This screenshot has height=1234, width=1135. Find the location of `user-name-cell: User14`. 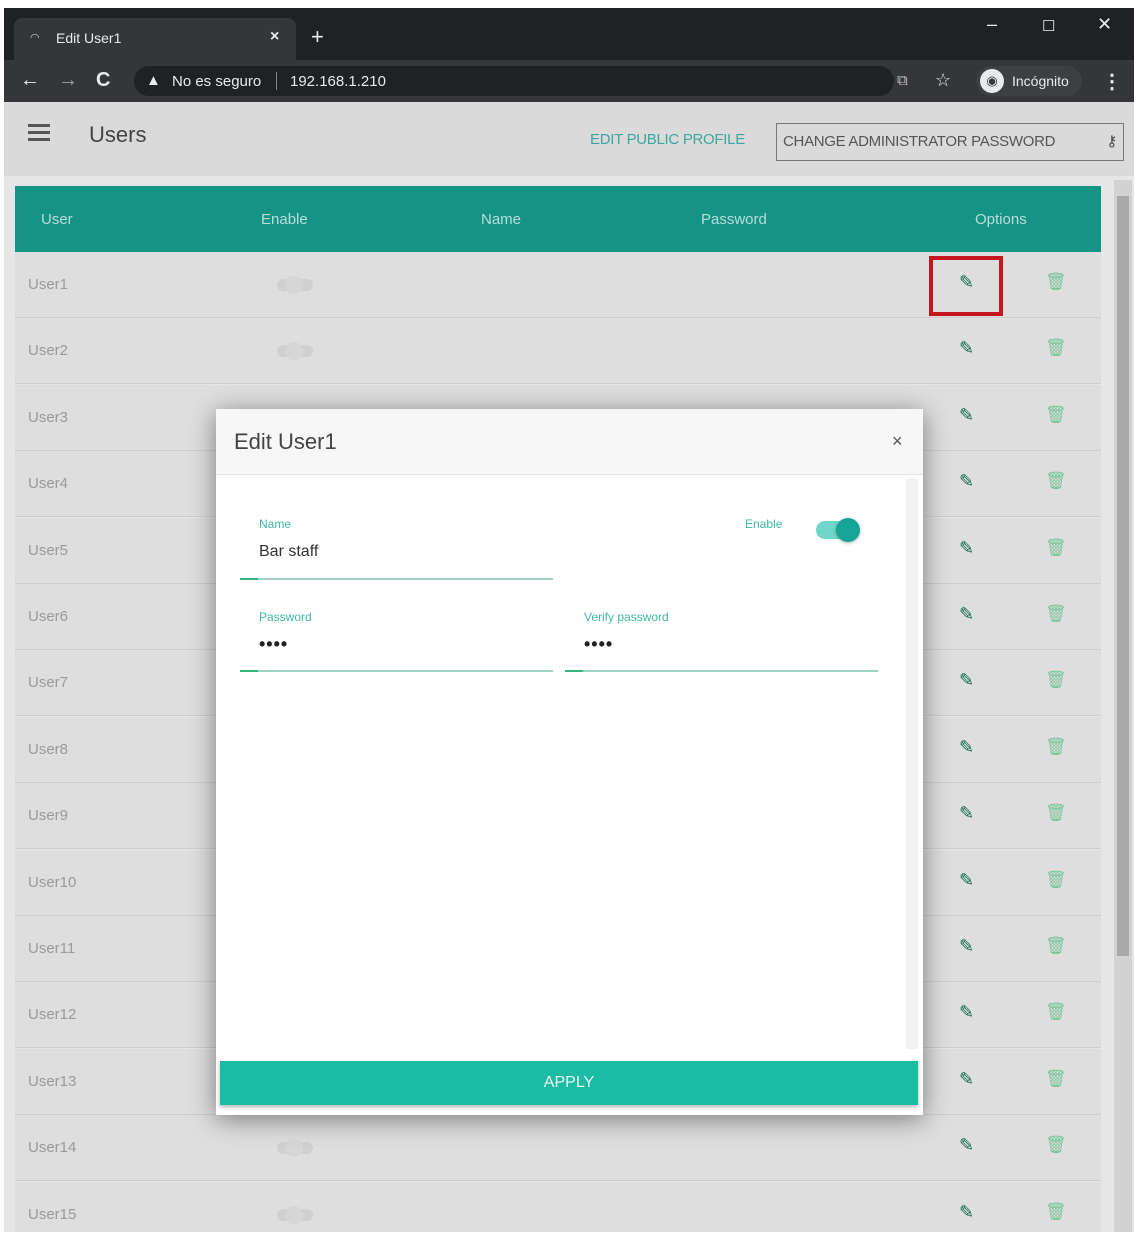

user-name-cell: User14 is located at coordinates (52, 1148).